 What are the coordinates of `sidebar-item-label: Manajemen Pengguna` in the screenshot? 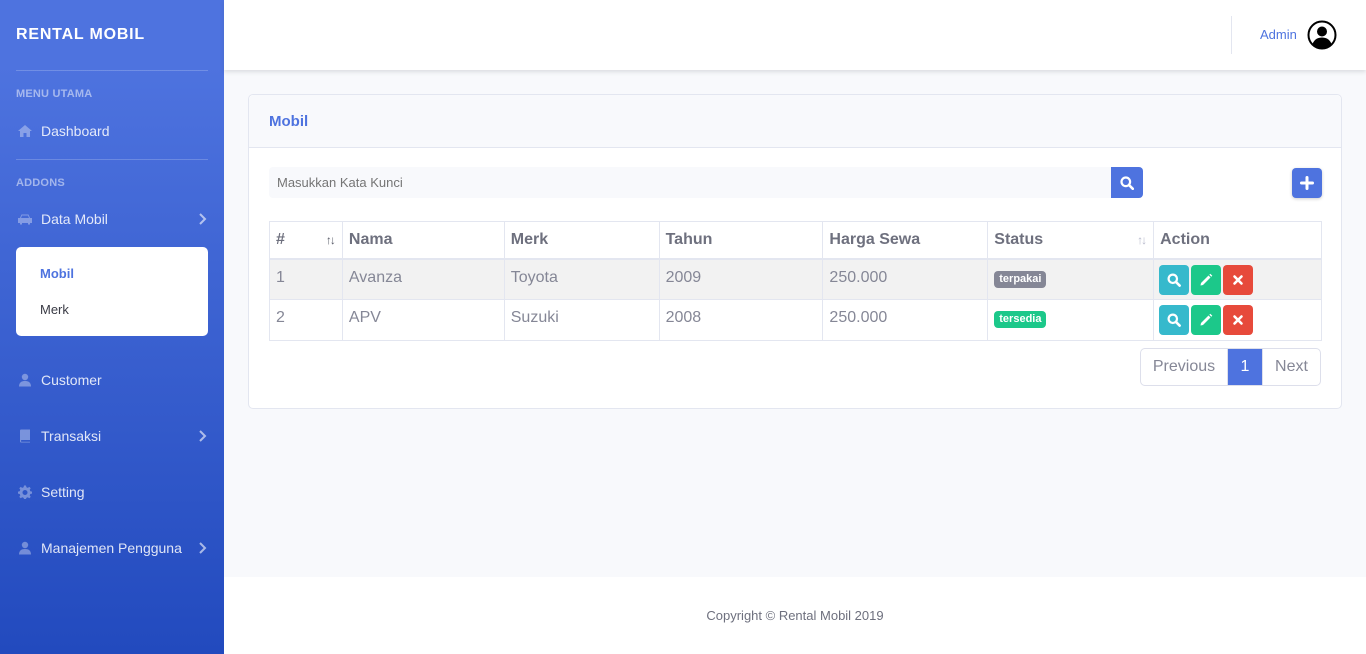 It's located at (111, 548).